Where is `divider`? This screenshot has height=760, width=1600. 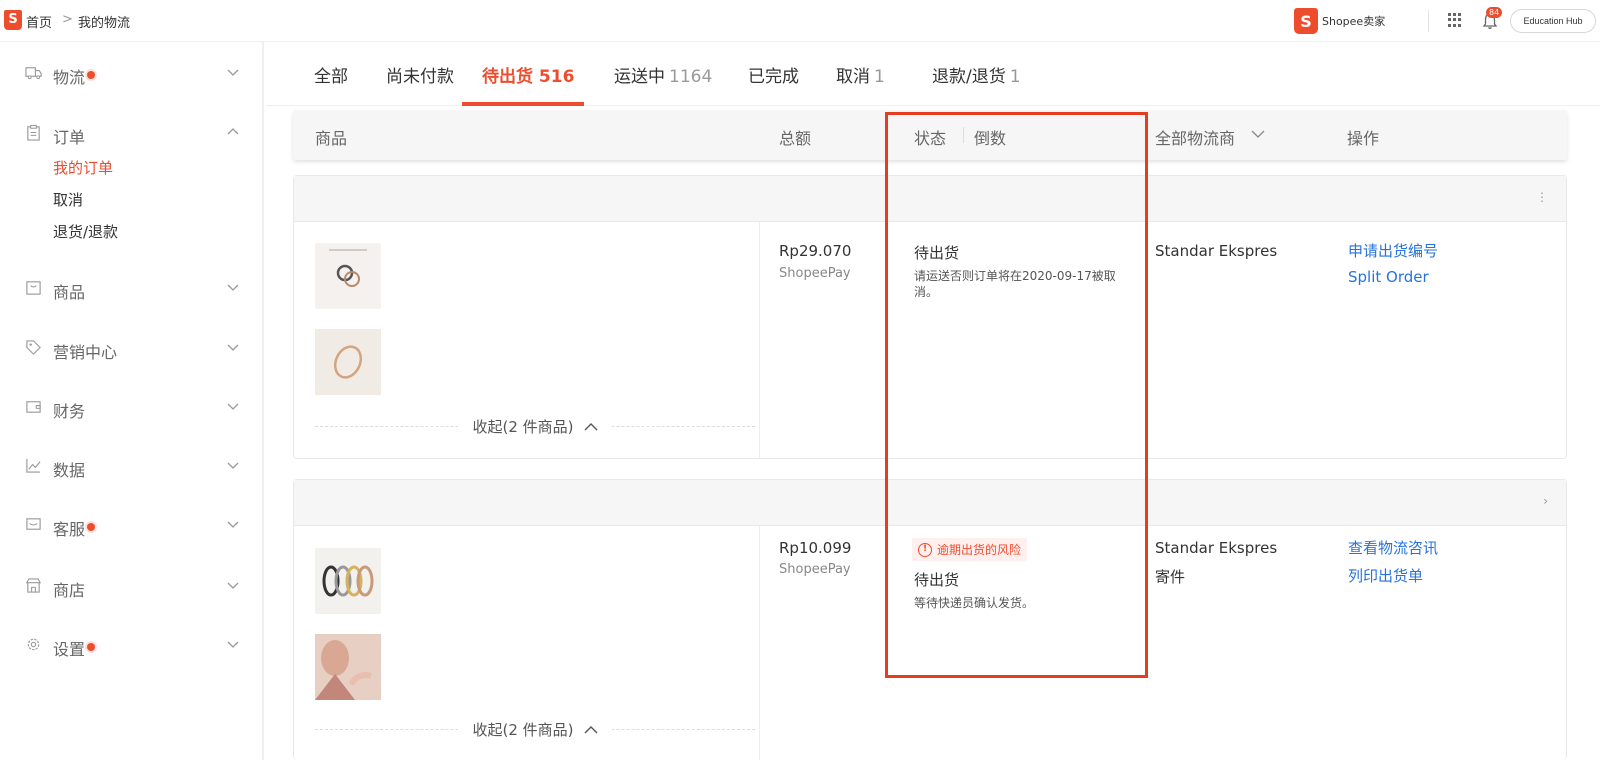 divider is located at coordinates (1428, 21).